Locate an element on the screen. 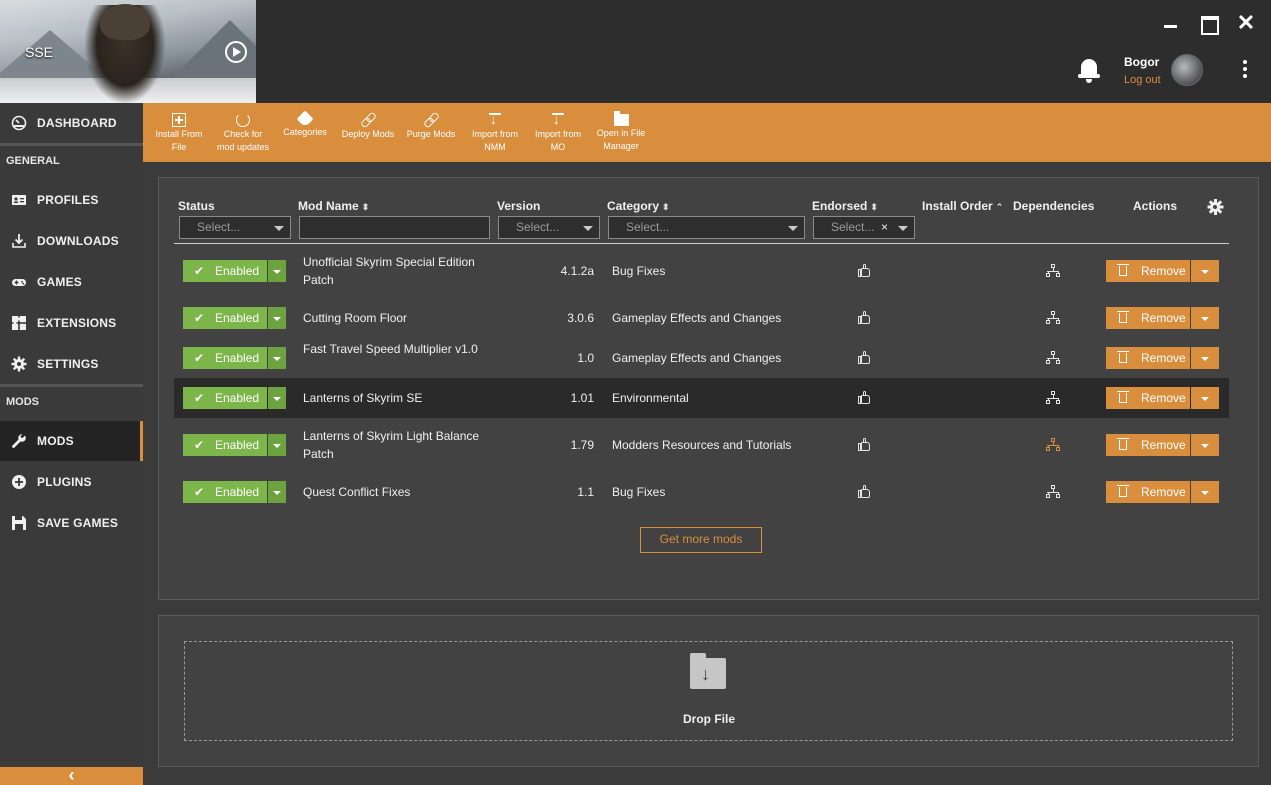 The width and height of the screenshot is (1271, 785). get-more-mods-button: Get more mods is located at coordinates (701, 540).